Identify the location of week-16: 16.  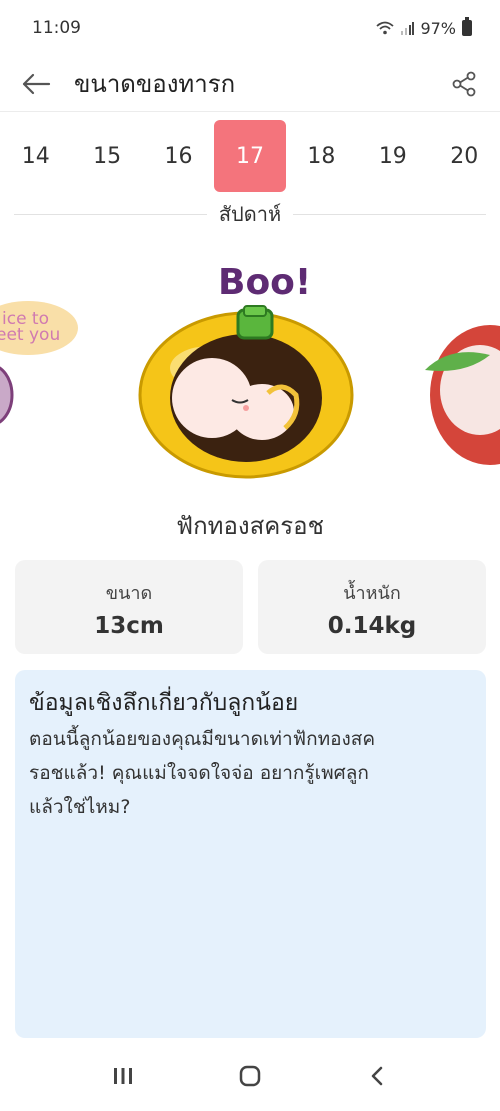
(178, 156).